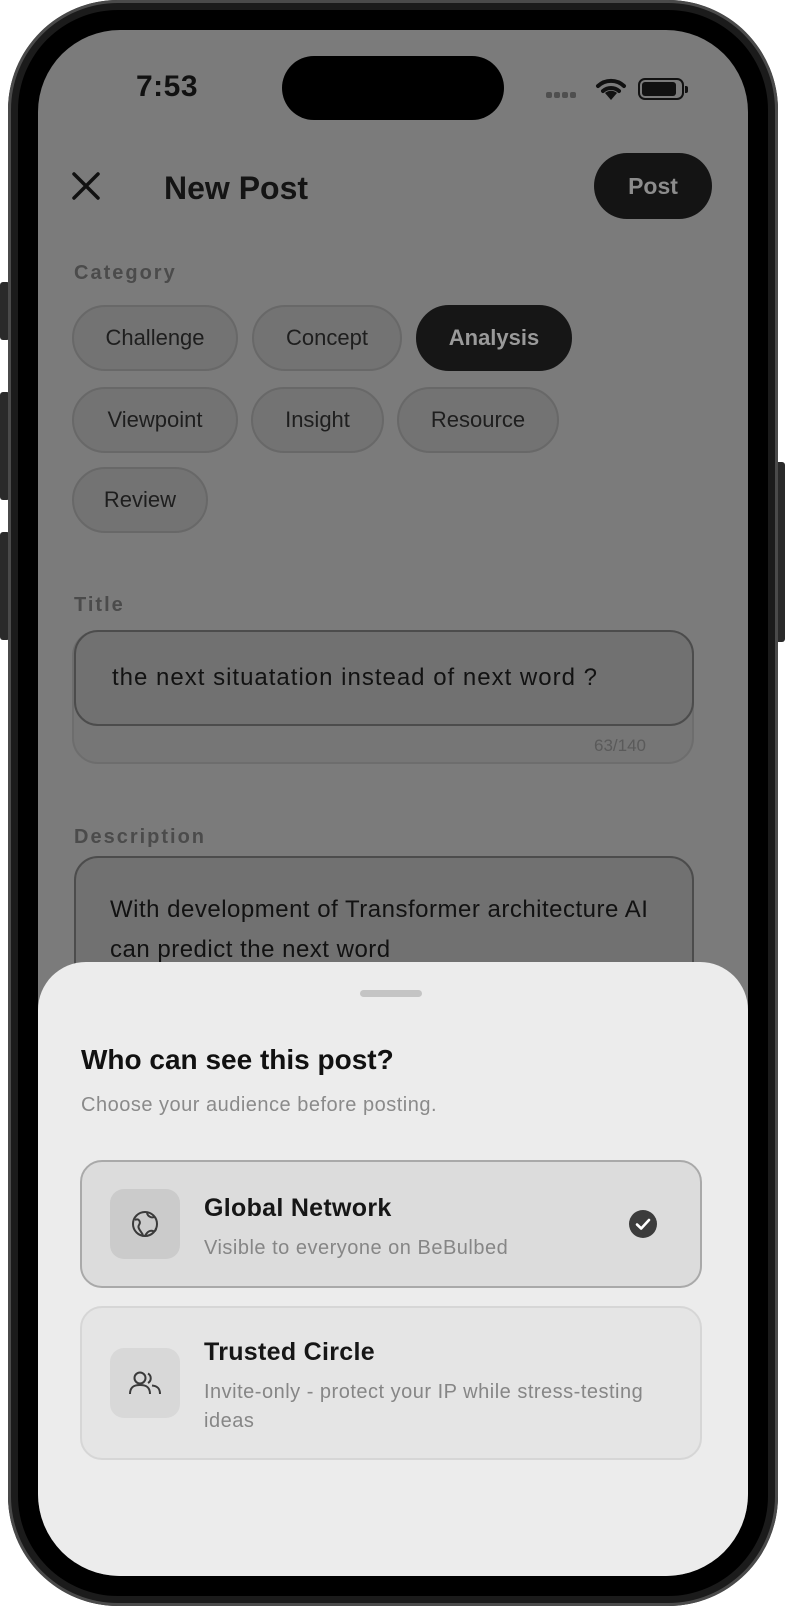  I want to click on chip-analysis: Analysis, so click(494, 338).